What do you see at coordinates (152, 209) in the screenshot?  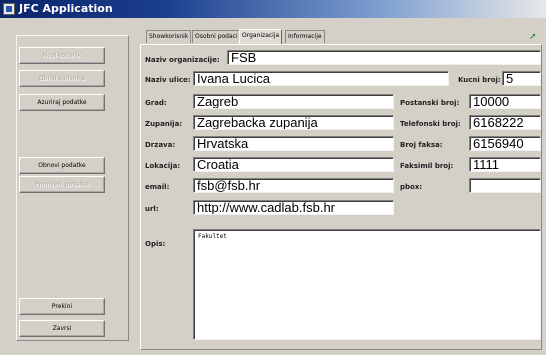 I see `url-label: url:` at bounding box center [152, 209].